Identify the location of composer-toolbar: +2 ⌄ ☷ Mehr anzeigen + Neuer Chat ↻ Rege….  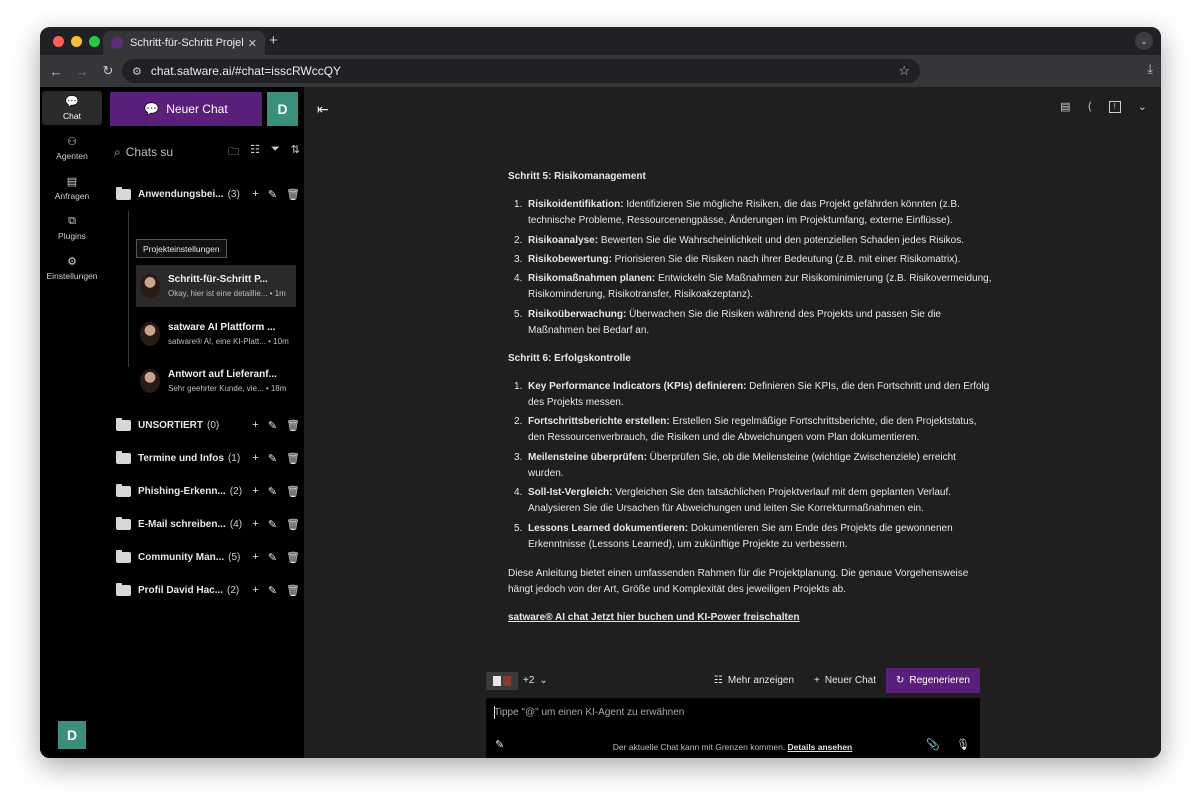
(733, 680).